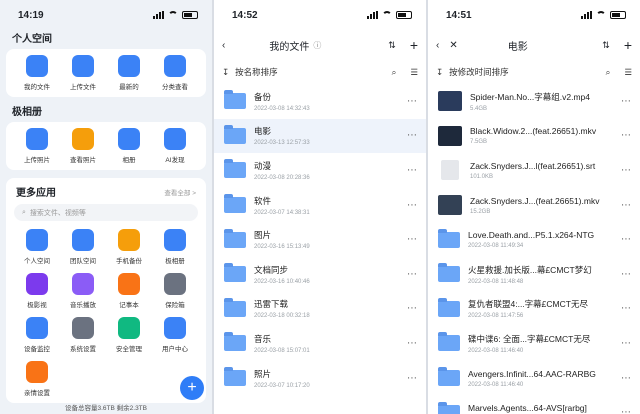 The width and height of the screenshot is (640, 414). I want to click on list-item: Spider-Man.No...字幕组.v2.mp4 5.4GB ⋯, so click(534, 101).